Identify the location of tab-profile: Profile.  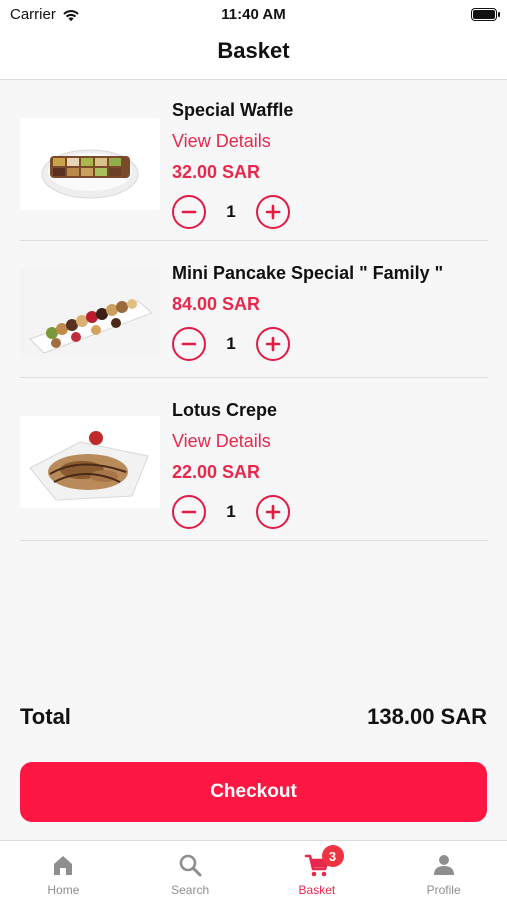
(443, 870).